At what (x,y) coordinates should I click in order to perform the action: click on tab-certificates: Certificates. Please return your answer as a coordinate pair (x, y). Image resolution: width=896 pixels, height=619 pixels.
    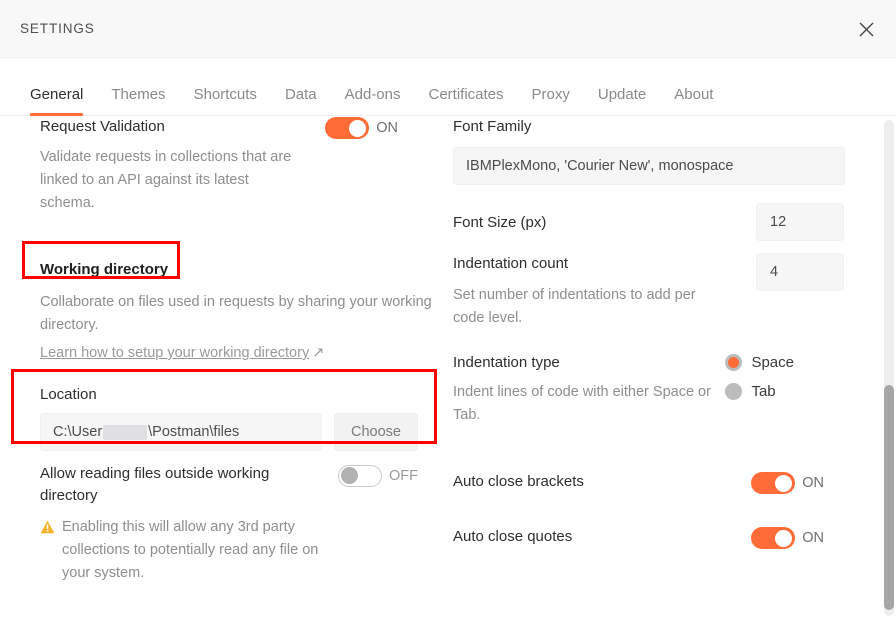
    Looking at the image, I should click on (466, 101).